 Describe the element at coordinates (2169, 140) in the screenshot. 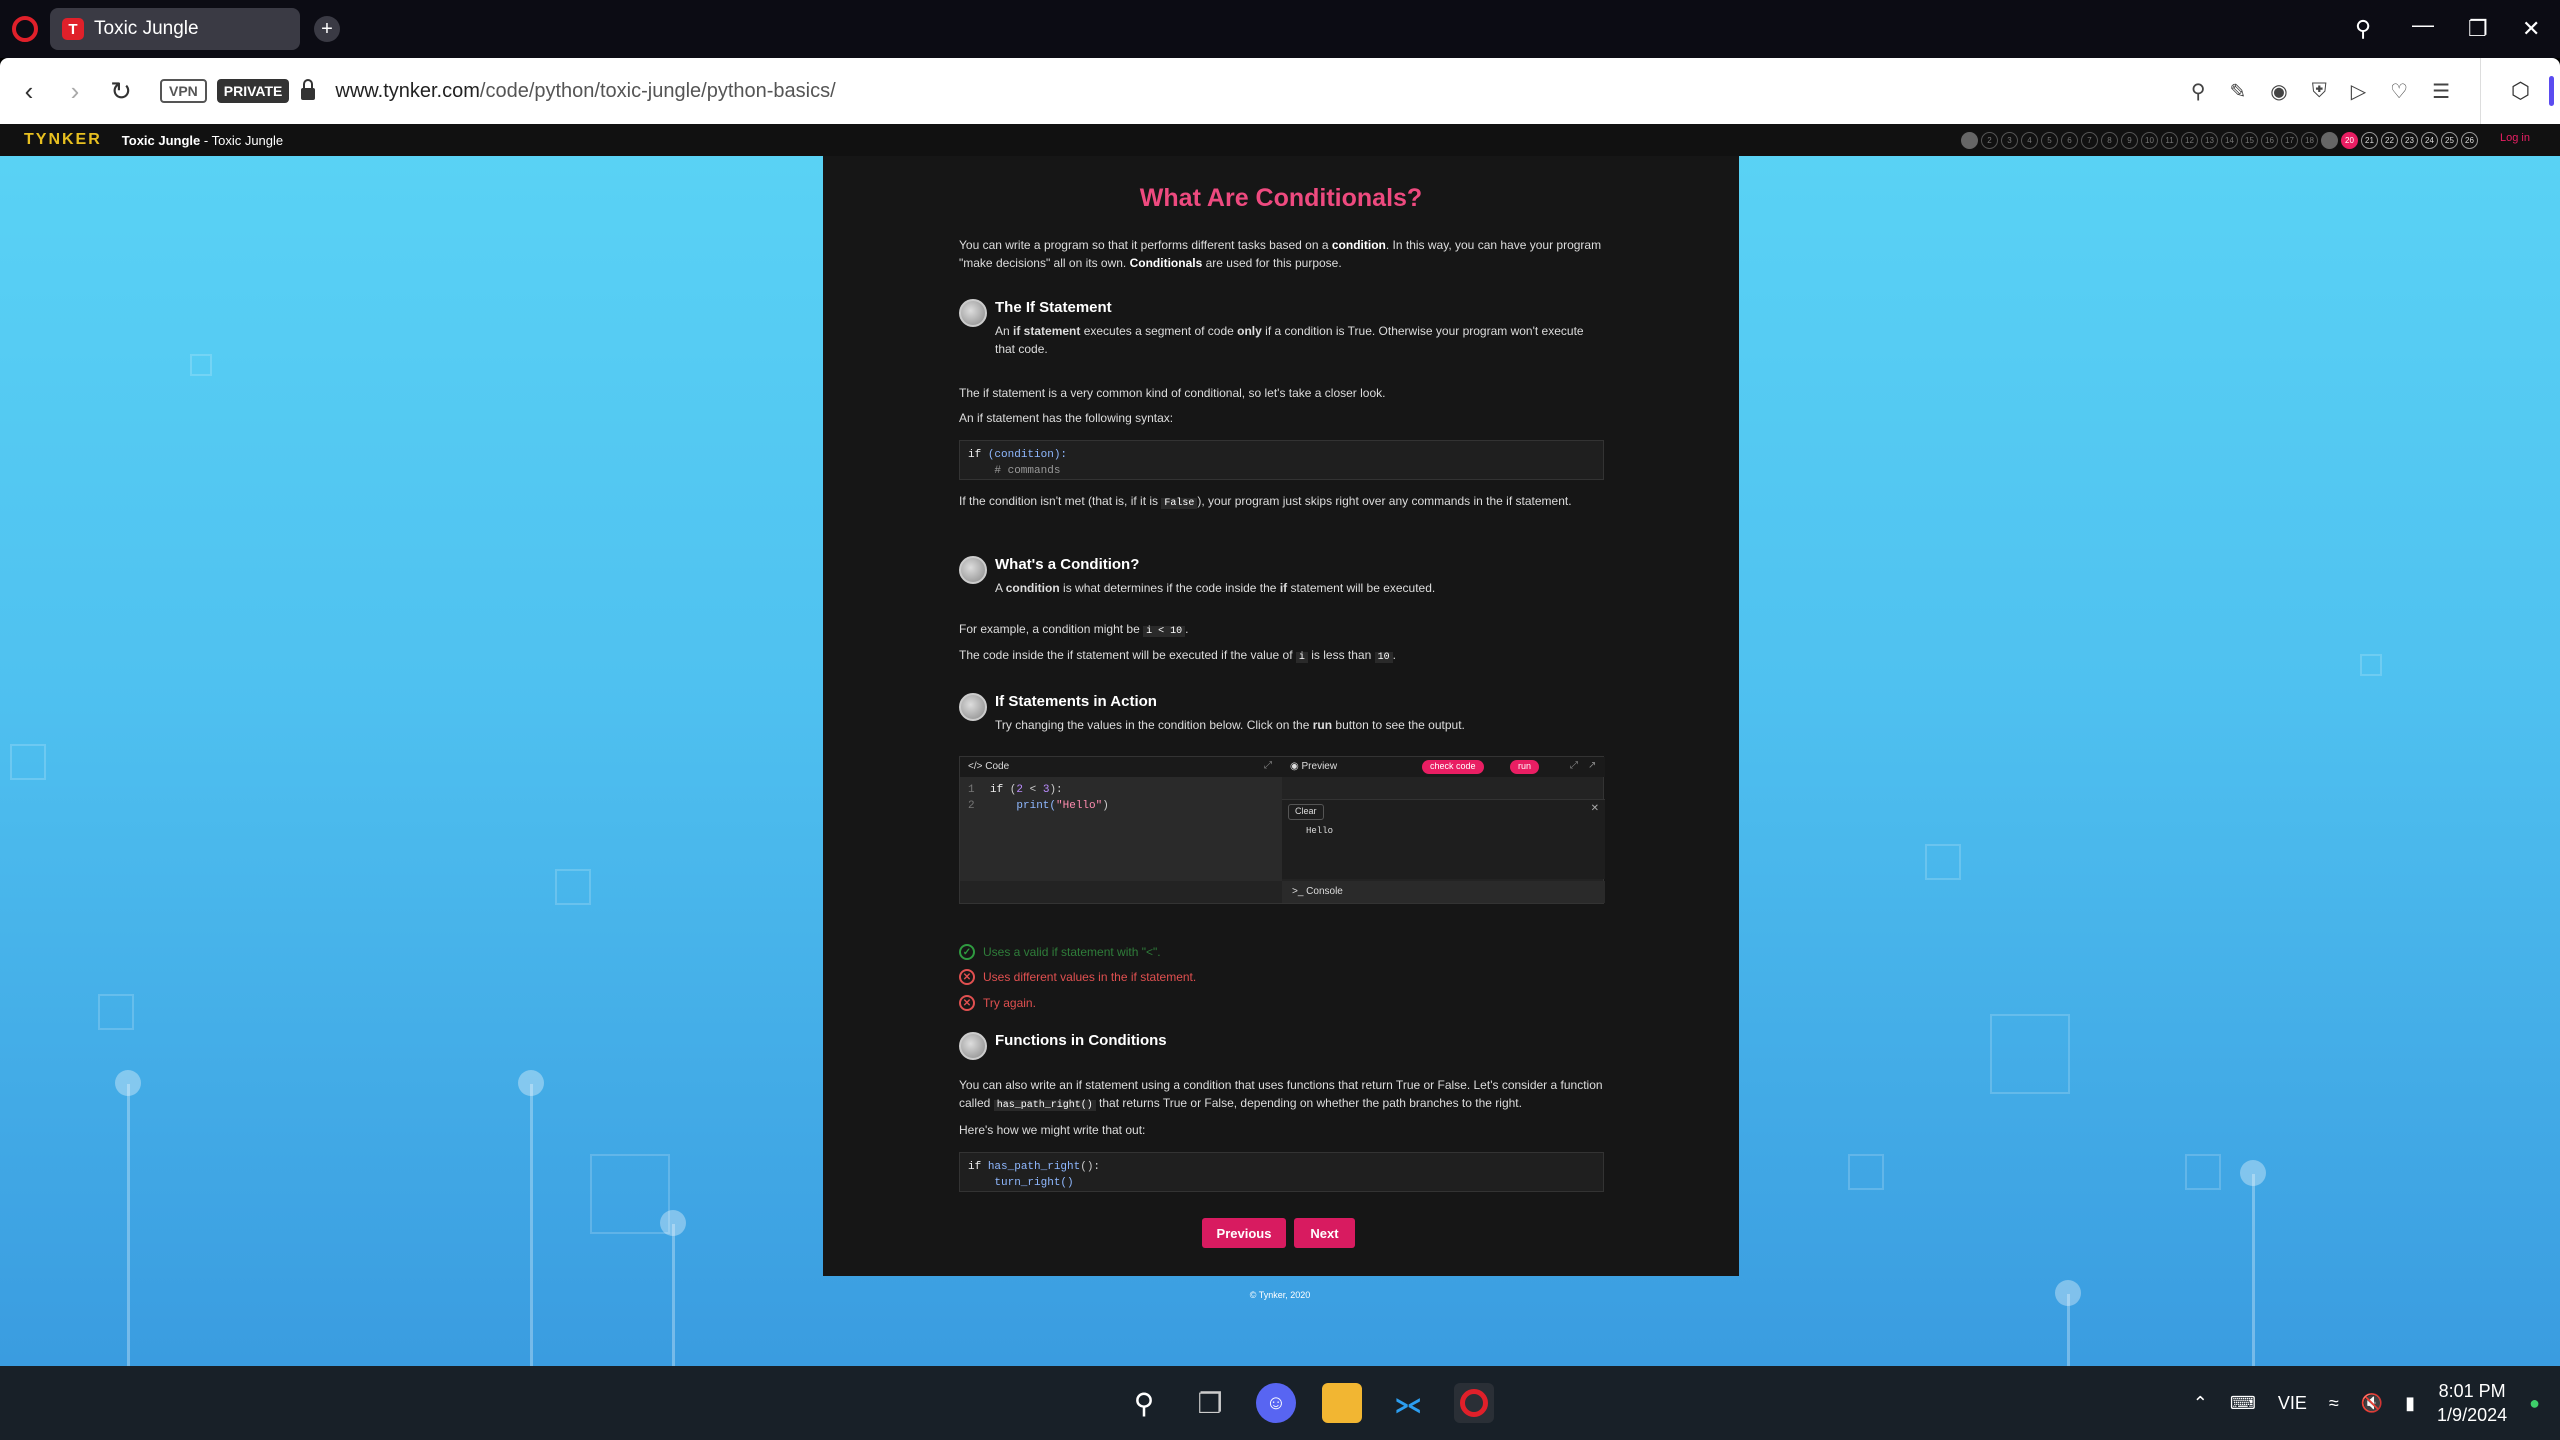

I see `lesson-dot: 11` at that location.